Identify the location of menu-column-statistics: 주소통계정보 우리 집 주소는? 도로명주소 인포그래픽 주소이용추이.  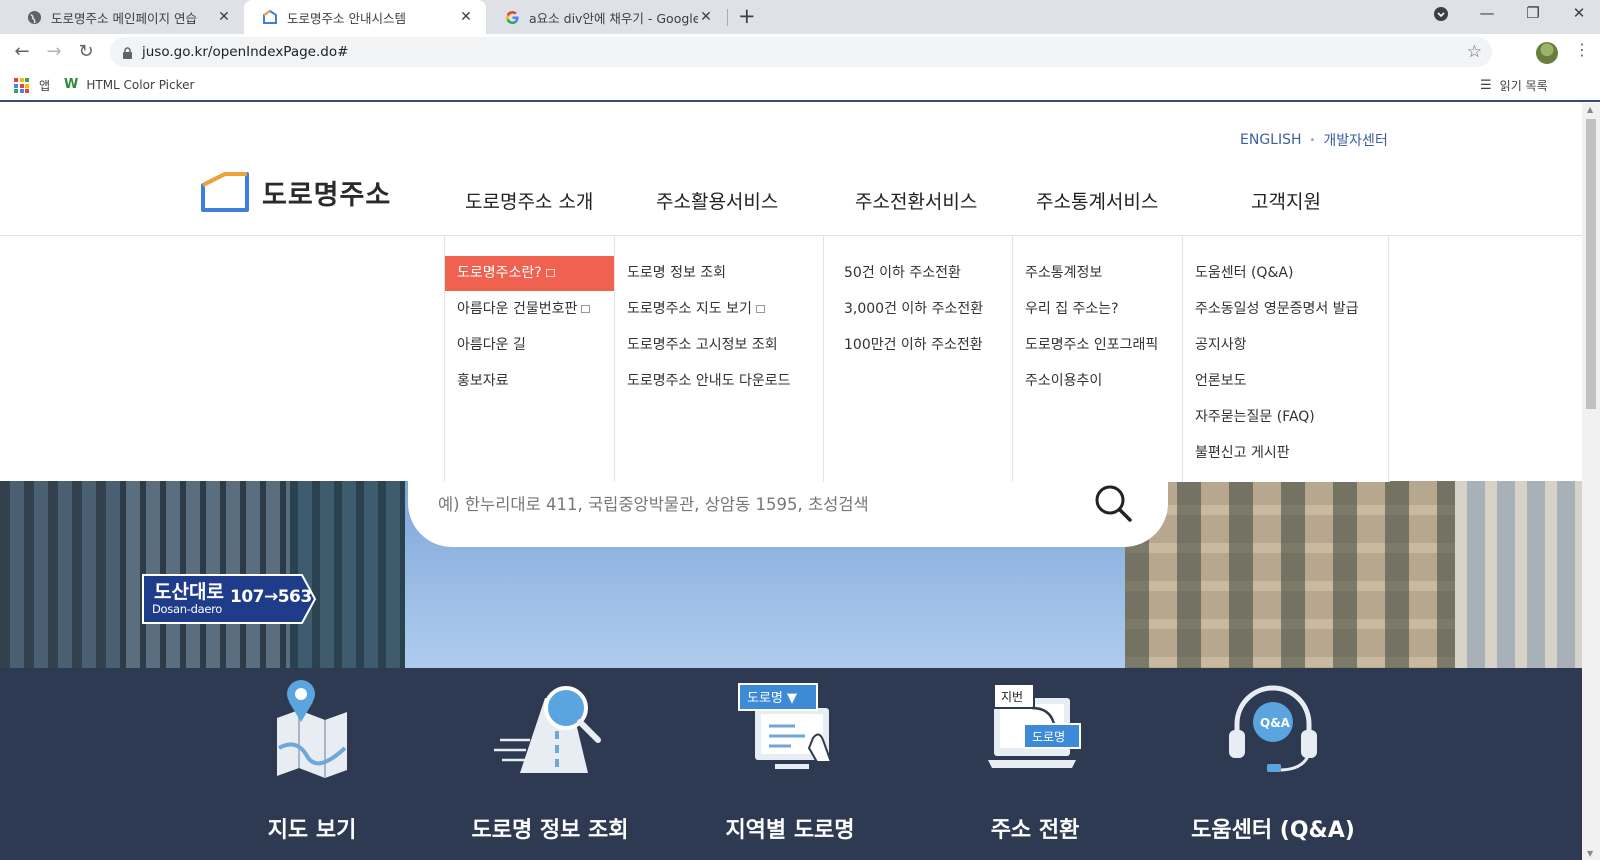
(1097, 359).